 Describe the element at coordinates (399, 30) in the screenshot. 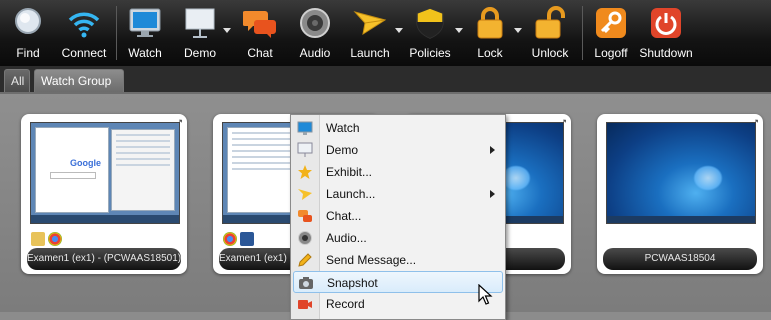

I see `launch-dropdown-caret` at that location.